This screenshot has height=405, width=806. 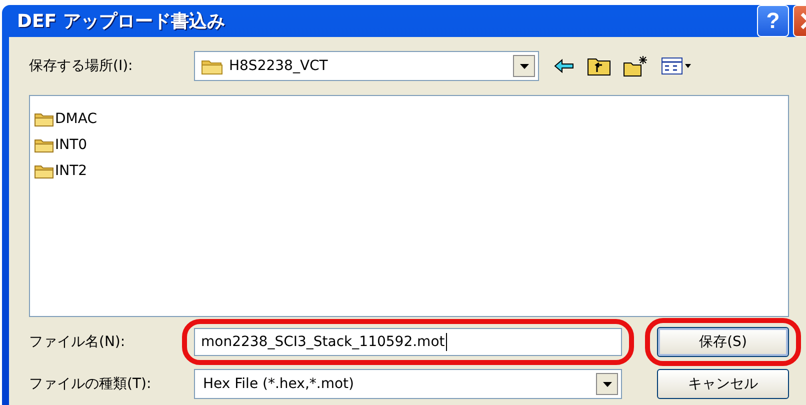 What do you see at coordinates (409, 171) in the screenshot?
I see `folder-item: INT2` at bounding box center [409, 171].